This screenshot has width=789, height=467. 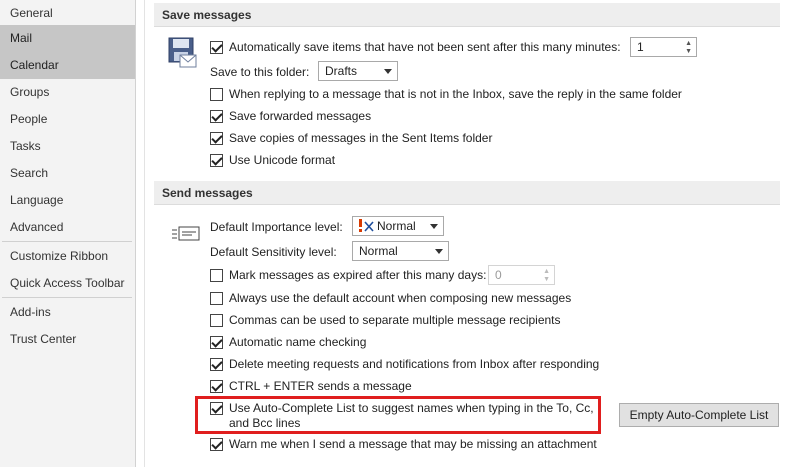 I want to click on auto-name-check-checkbox, so click(x=216, y=342).